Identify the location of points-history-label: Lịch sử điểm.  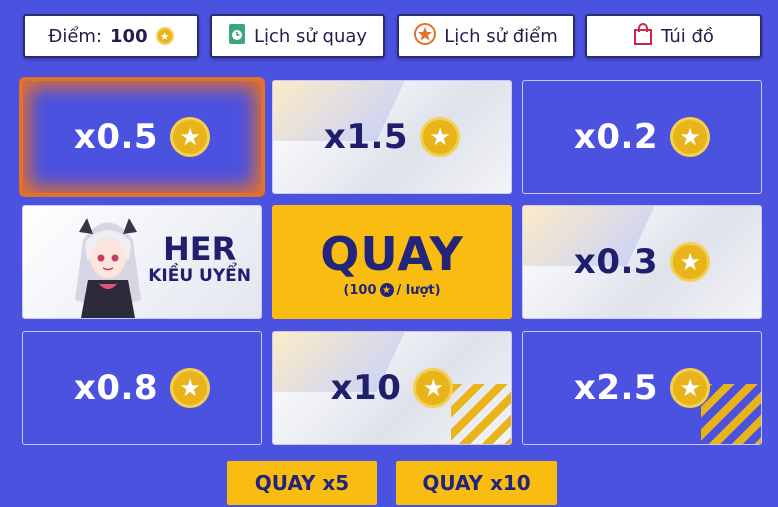
(501, 36).